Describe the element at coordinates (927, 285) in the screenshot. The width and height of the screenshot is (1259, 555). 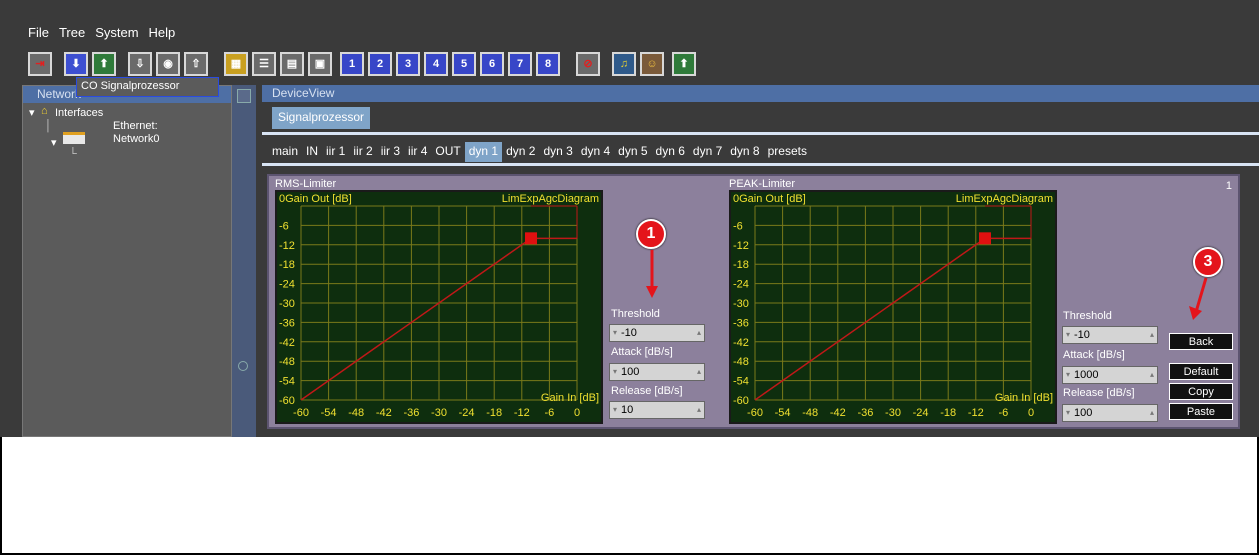
I see `callout-arrows` at that location.